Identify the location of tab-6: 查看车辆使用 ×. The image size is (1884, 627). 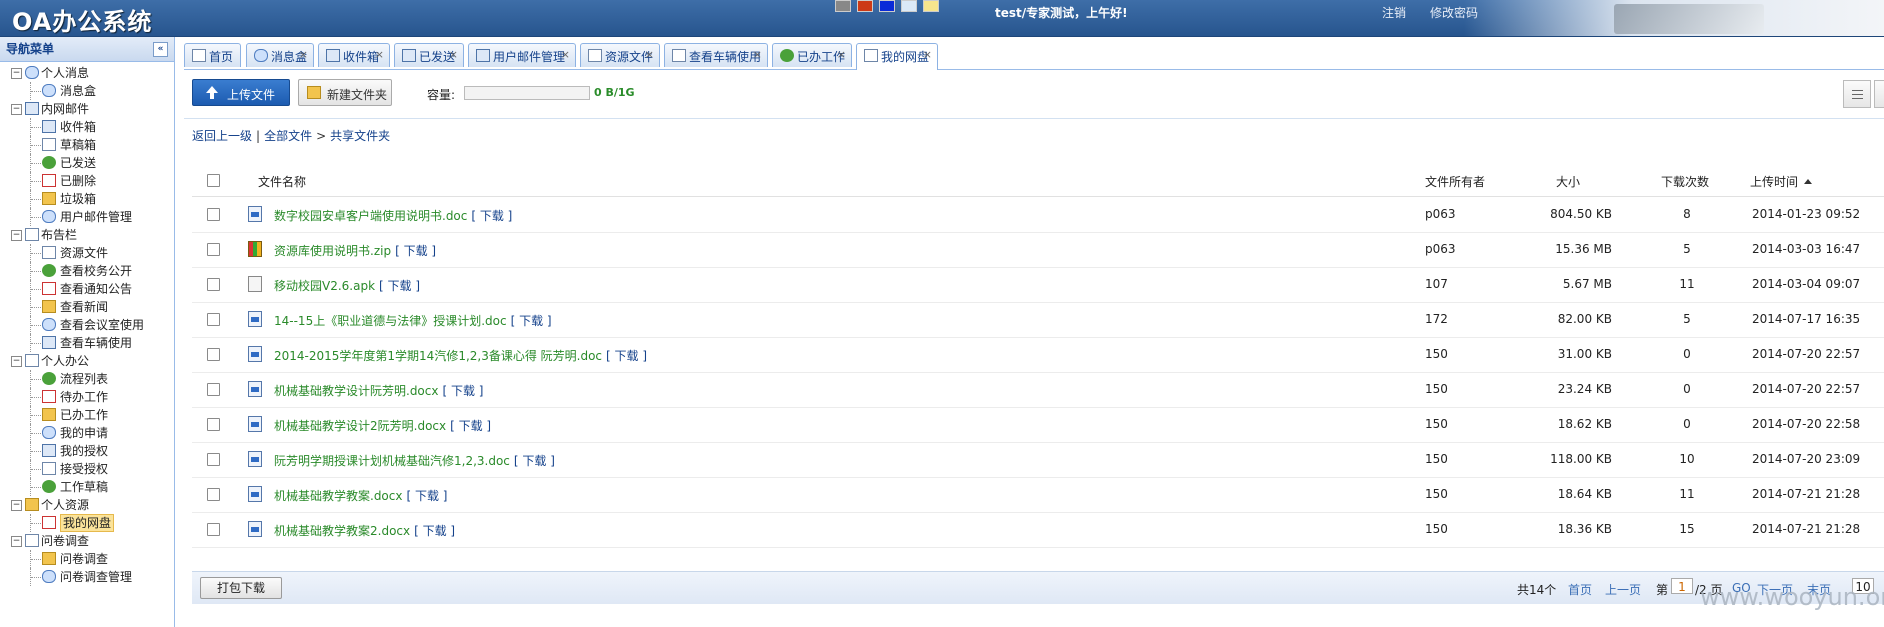
(716, 55).